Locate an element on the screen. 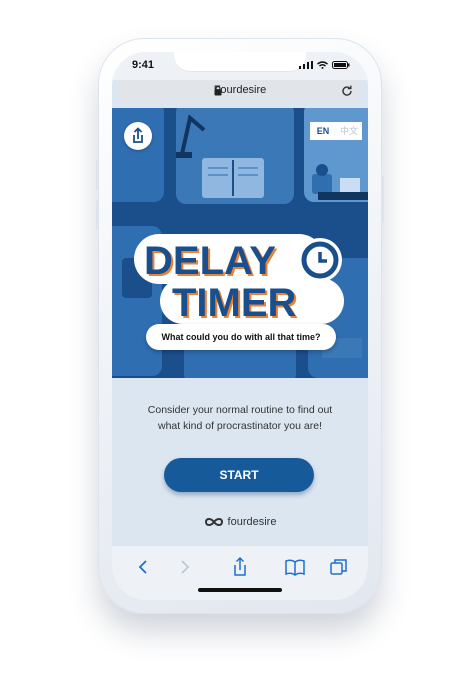  infinity-logo-icon is located at coordinates (213, 522).